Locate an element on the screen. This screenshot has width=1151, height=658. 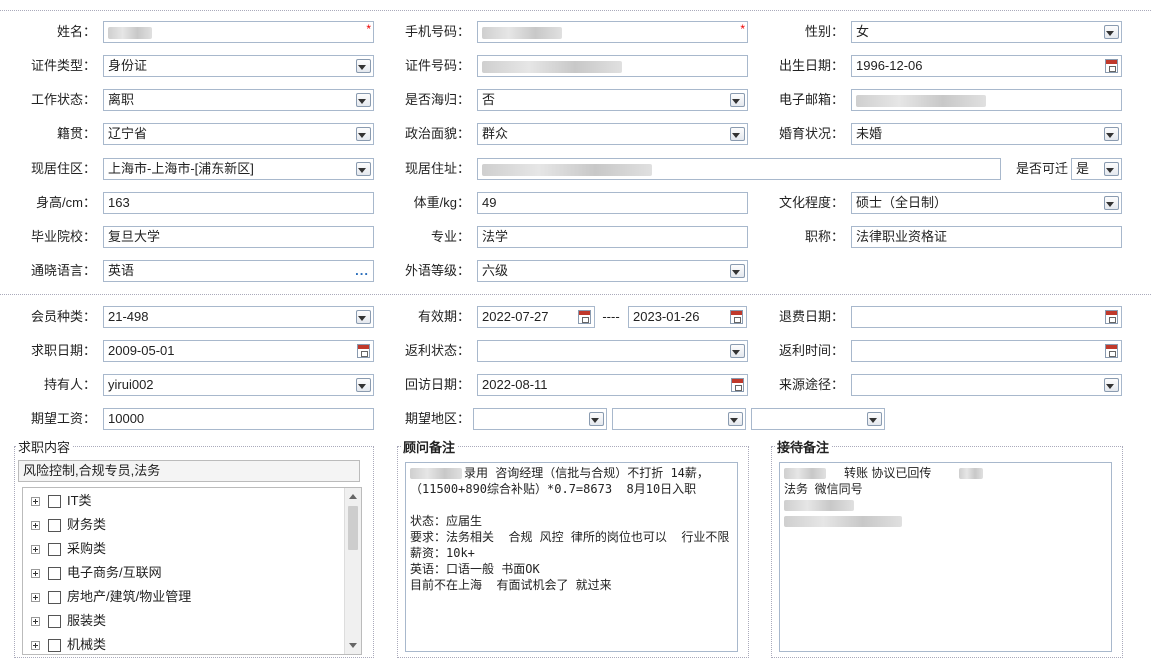
id-number-field is located at coordinates (612, 66).